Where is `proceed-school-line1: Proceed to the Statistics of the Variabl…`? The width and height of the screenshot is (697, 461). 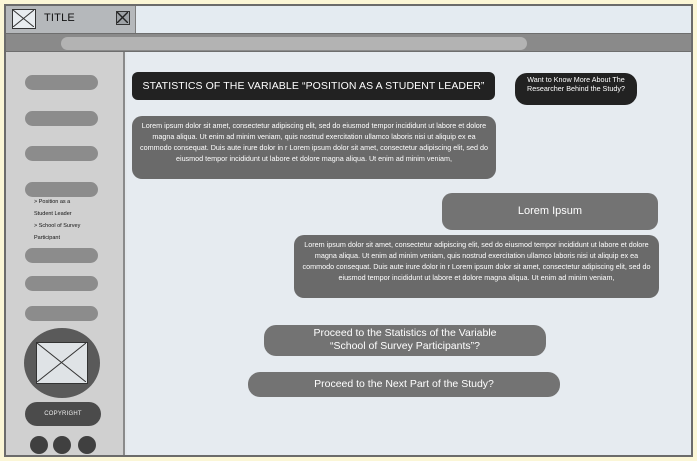
proceed-school-line1: Proceed to the Statistics of the Variabl… is located at coordinates (405, 333).